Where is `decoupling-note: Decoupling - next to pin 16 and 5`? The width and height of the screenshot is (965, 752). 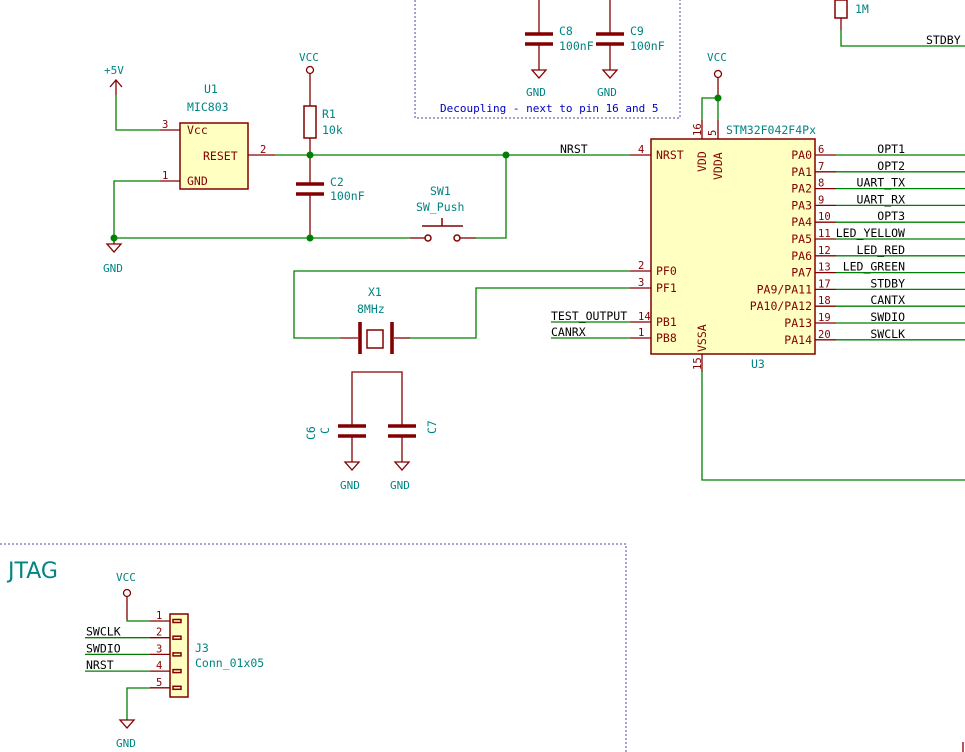 decoupling-note: Decoupling - next to pin 16 and 5 is located at coordinates (549, 108).